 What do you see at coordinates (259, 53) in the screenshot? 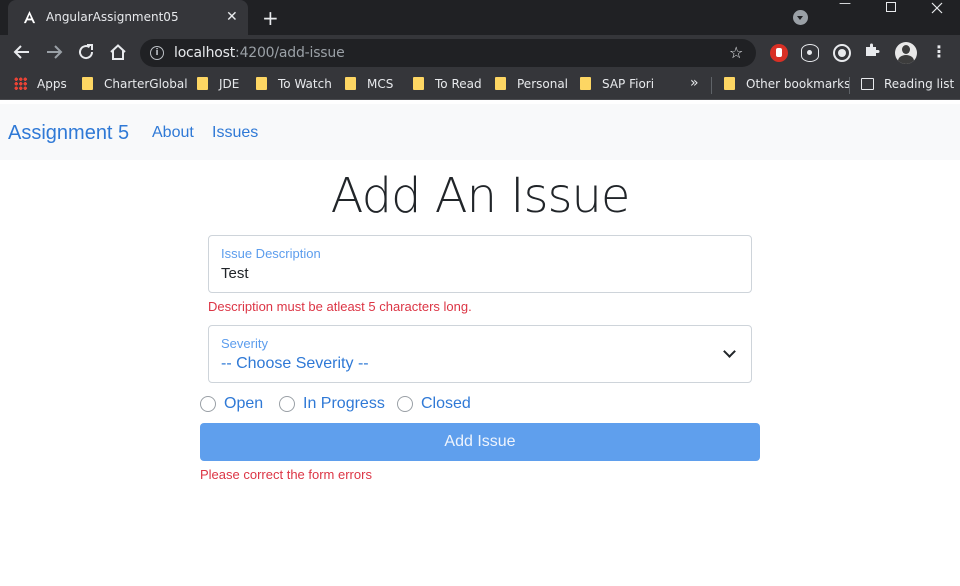
I see `url-text: localhost:4200/add-issue` at bounding box center [259, 53].